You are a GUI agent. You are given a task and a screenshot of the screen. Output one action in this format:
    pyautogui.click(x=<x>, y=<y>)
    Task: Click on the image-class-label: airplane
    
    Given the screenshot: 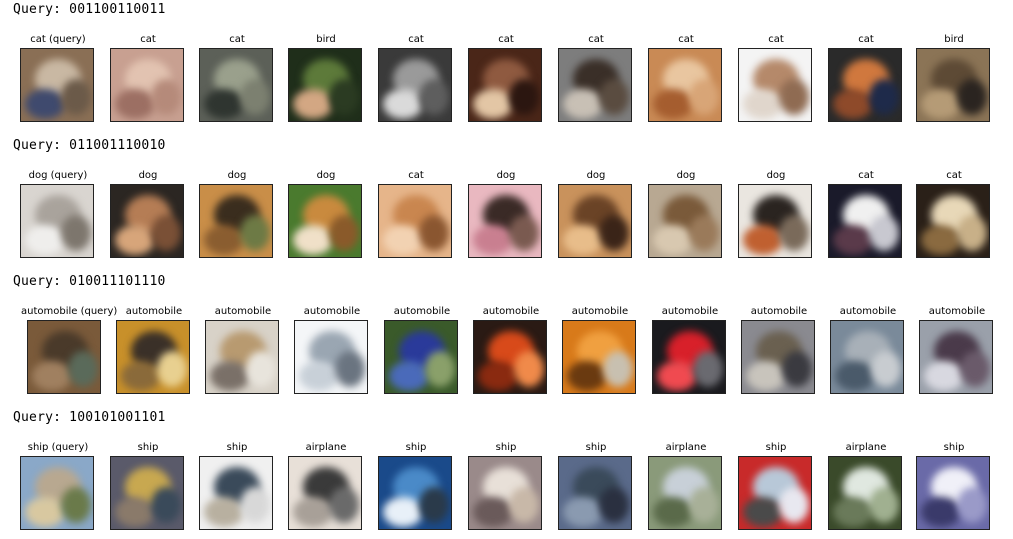 What is the action you would take?
    pyautogui.click(x=686, y=447)
    